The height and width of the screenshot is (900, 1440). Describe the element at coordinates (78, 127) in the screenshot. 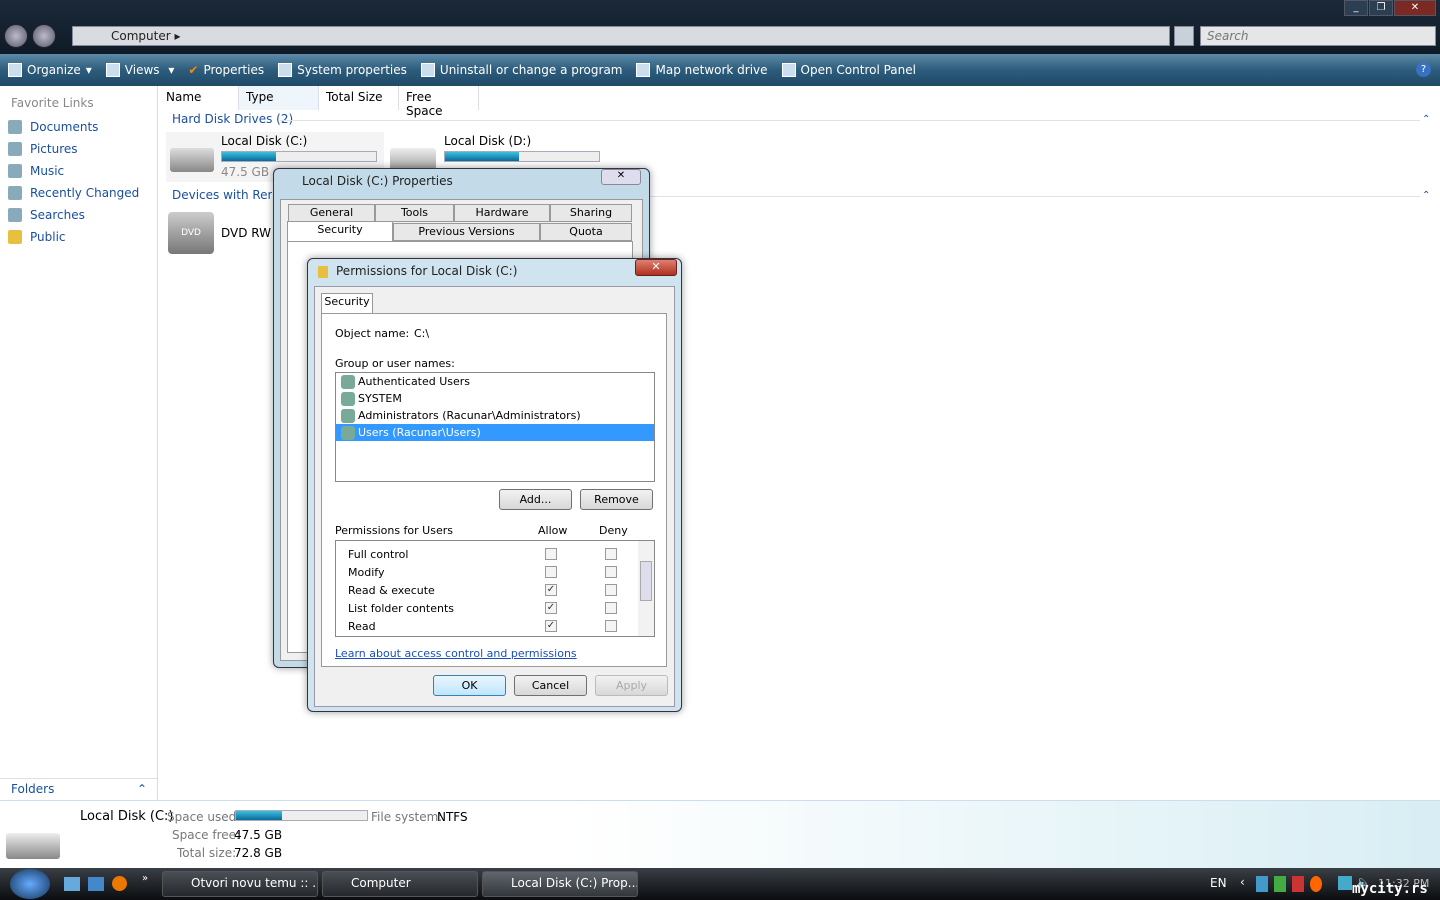

I see `sidebar-item-documents: Documents` at that location.